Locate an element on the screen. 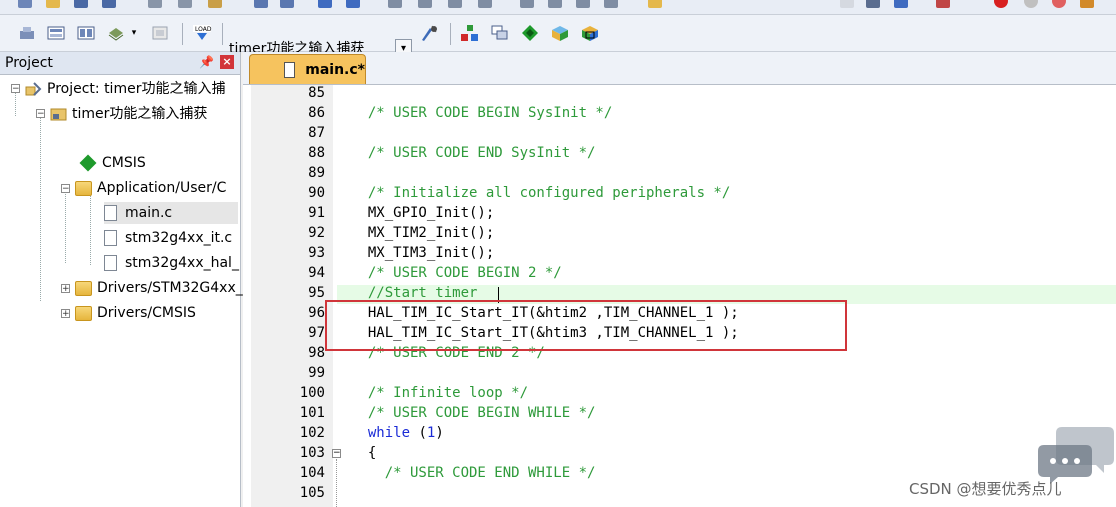  code-text: /* Infinite loop */ is located at coordinates (439, 393).